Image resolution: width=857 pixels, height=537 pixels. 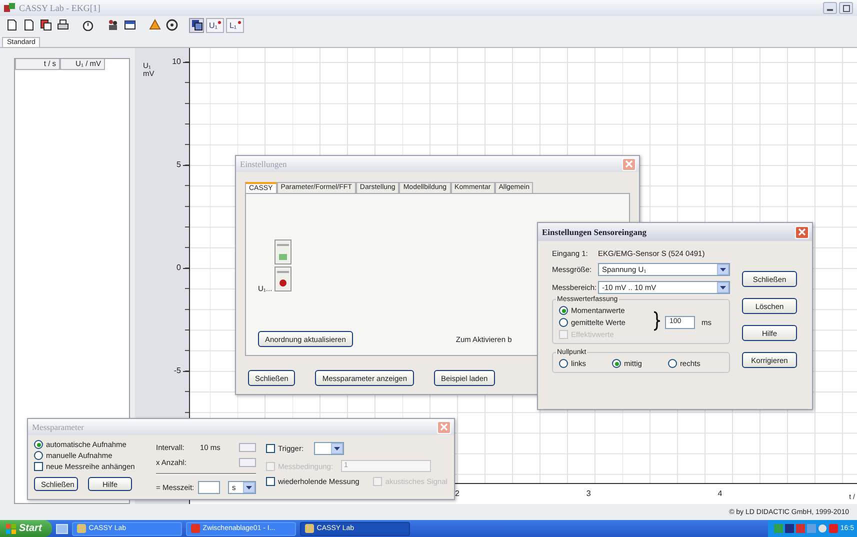 What do you see at coordinates (283, 266) in the screenshot?
I see `sensor-module-drawing` at bounding box center [283, 266].